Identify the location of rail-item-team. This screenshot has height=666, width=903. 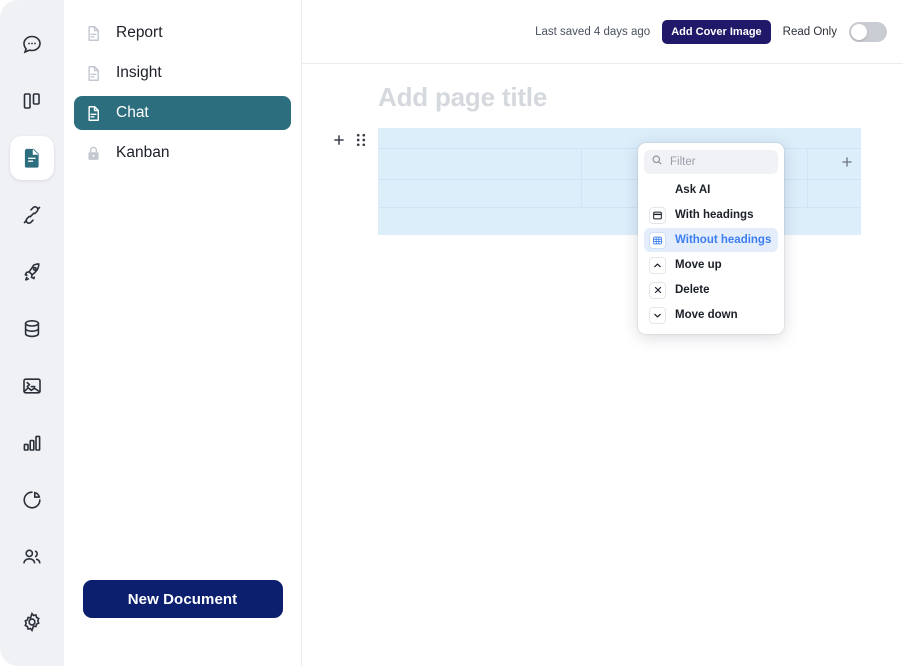
(32, 557).